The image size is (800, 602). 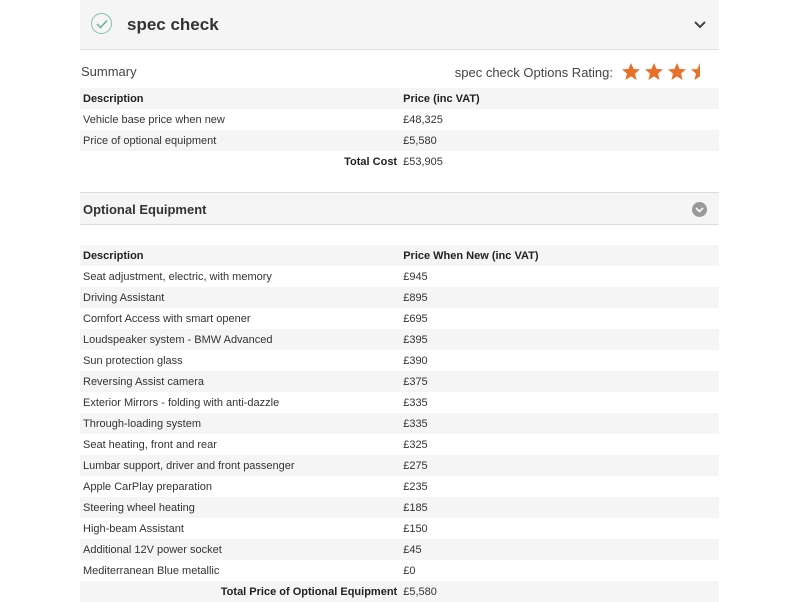 What do you see at coordinates (240, 297) in the screenshot?
I see `row-description: Driving Assistant` at bounding box center [240, 297].